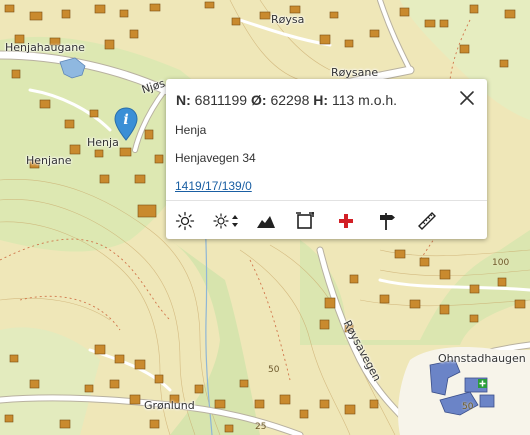 This screenshot has height=435, width=530. I want to click on info-marker-icon: i, so click(126, 124).